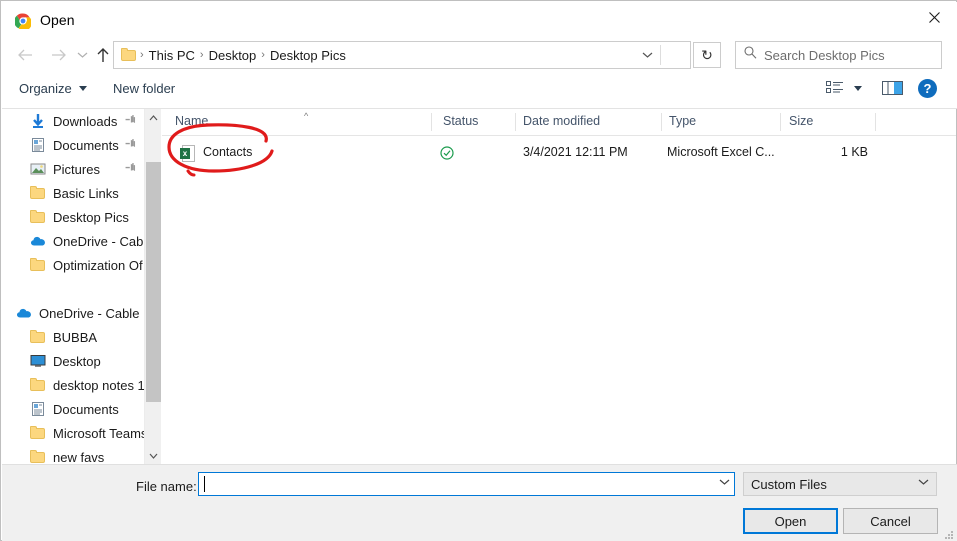 The width and height of the screenshot is (957, 541). What do you see at coordinates (447, 155) in the screenshot?
I see `sync-complete-icon` at bounding box center [447, 155].